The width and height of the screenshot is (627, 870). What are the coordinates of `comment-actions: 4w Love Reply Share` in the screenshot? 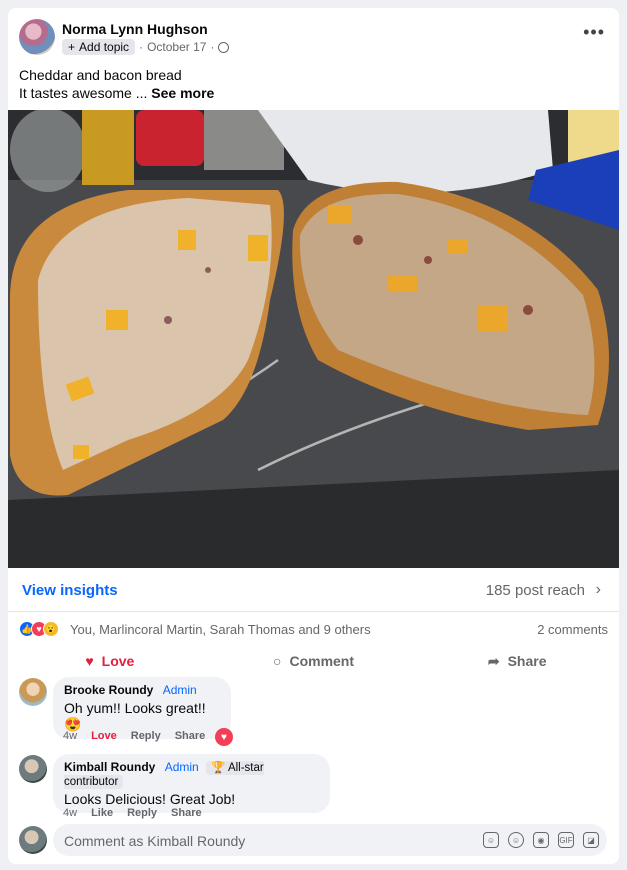 It's located at (134, 736).